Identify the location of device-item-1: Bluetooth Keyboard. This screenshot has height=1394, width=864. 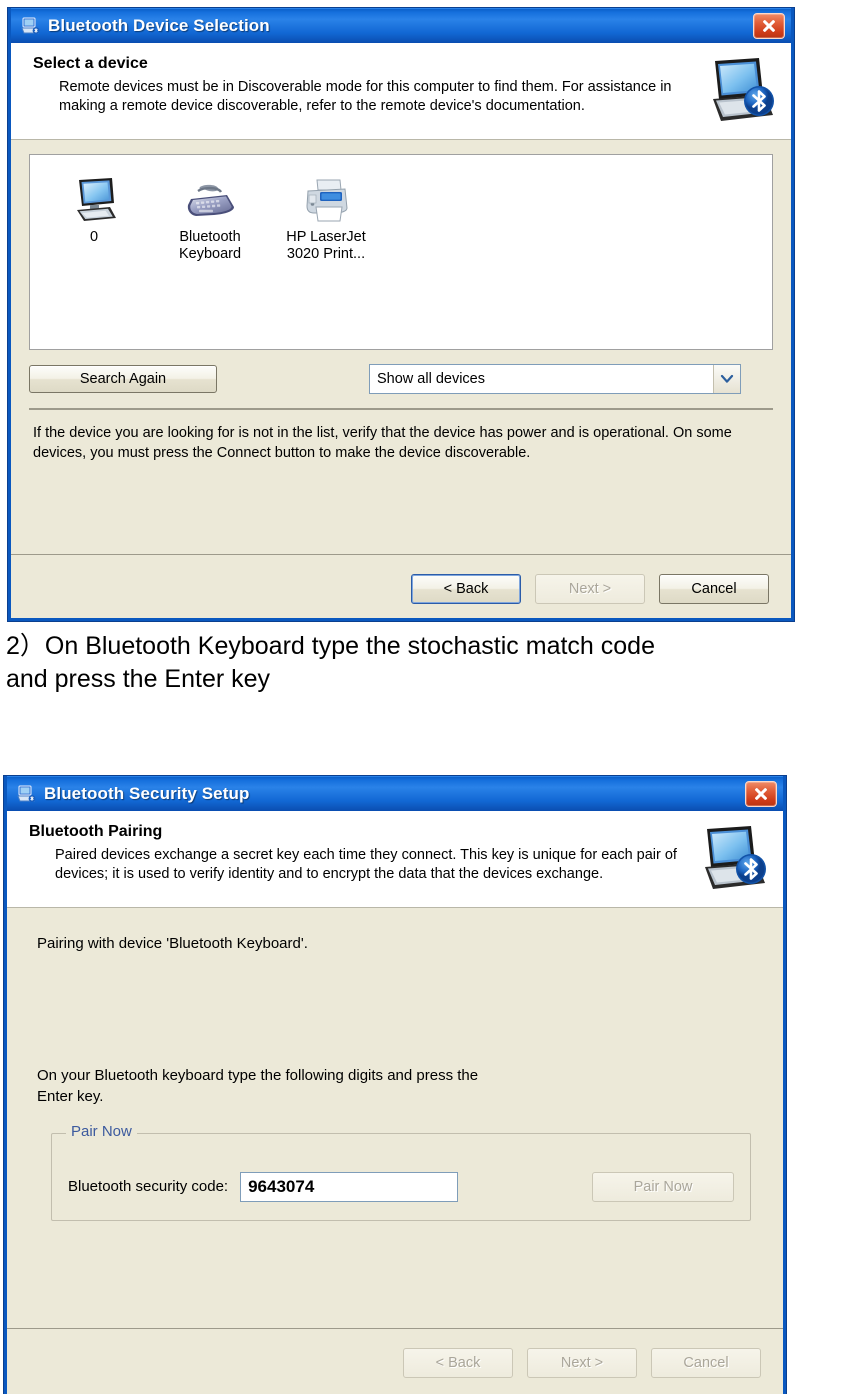
(210, 215).